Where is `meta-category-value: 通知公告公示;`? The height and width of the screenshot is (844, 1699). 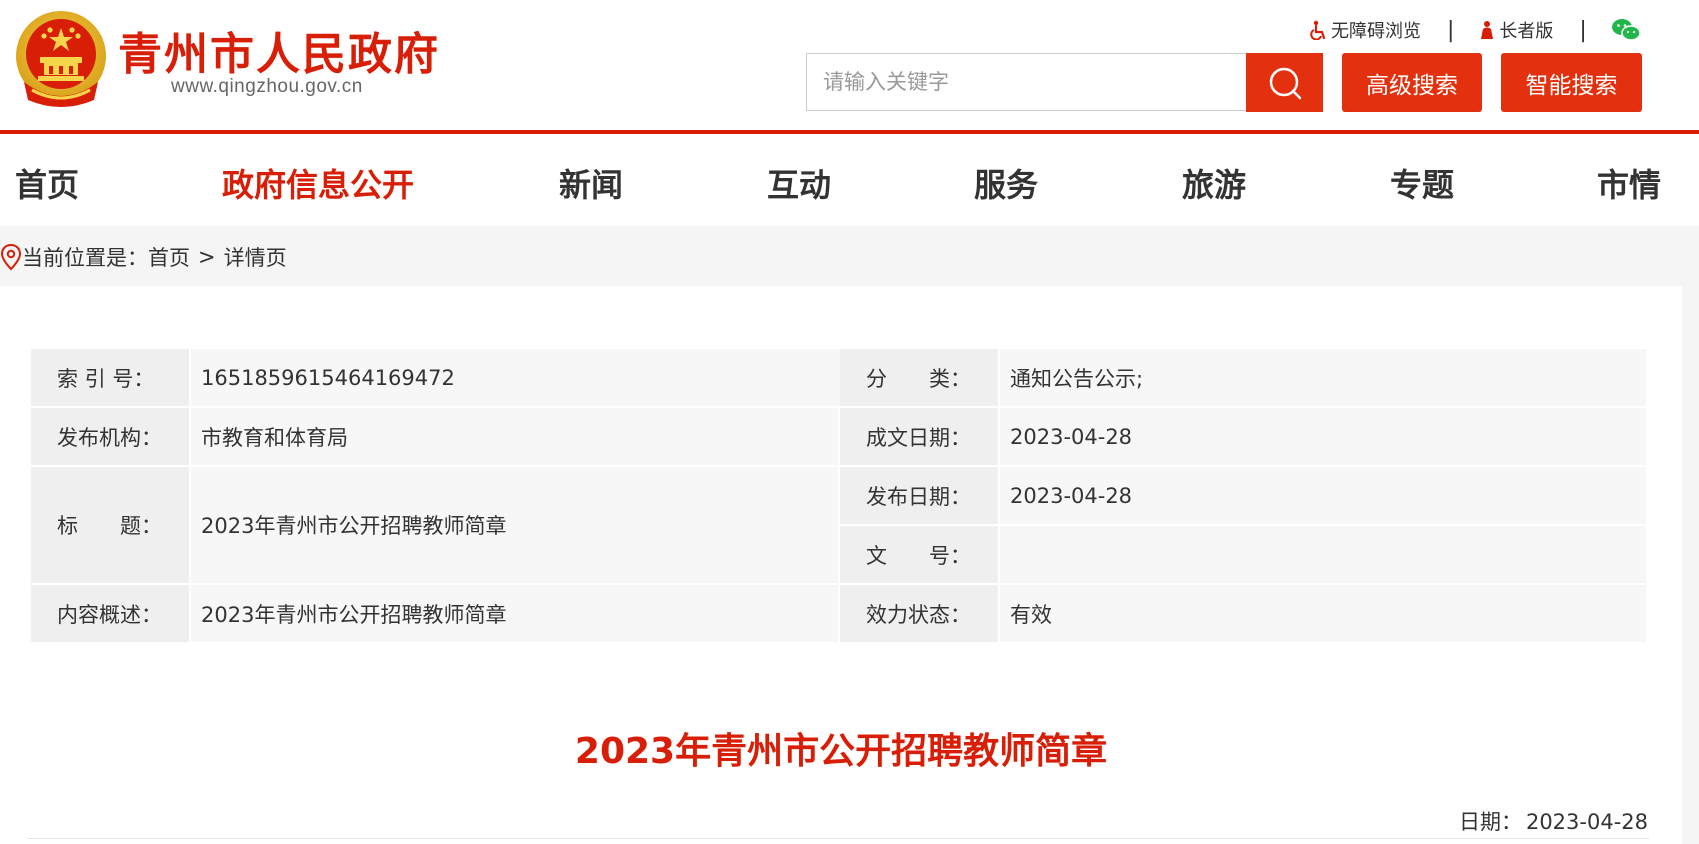 meta-category-value: 通知公告公示; is located at coordinates (1323, 377).